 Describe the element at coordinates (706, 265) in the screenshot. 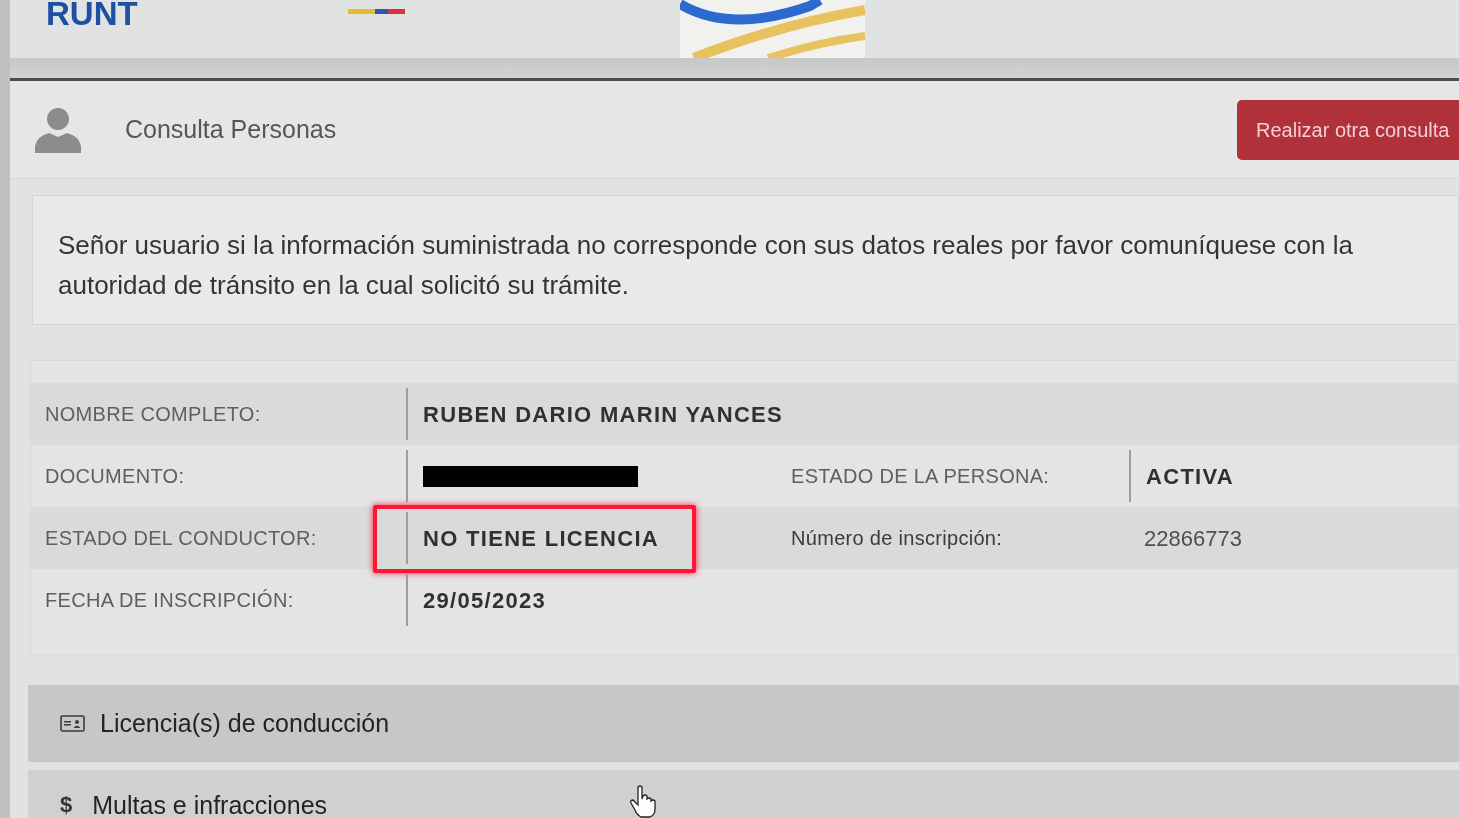

I see `notice-text: Señor usuario si la información suministrada no corresponde con sus datos reales por favor comuníquese con la autoridad de tránsito en la cual solicitó su trámite.` at that location.